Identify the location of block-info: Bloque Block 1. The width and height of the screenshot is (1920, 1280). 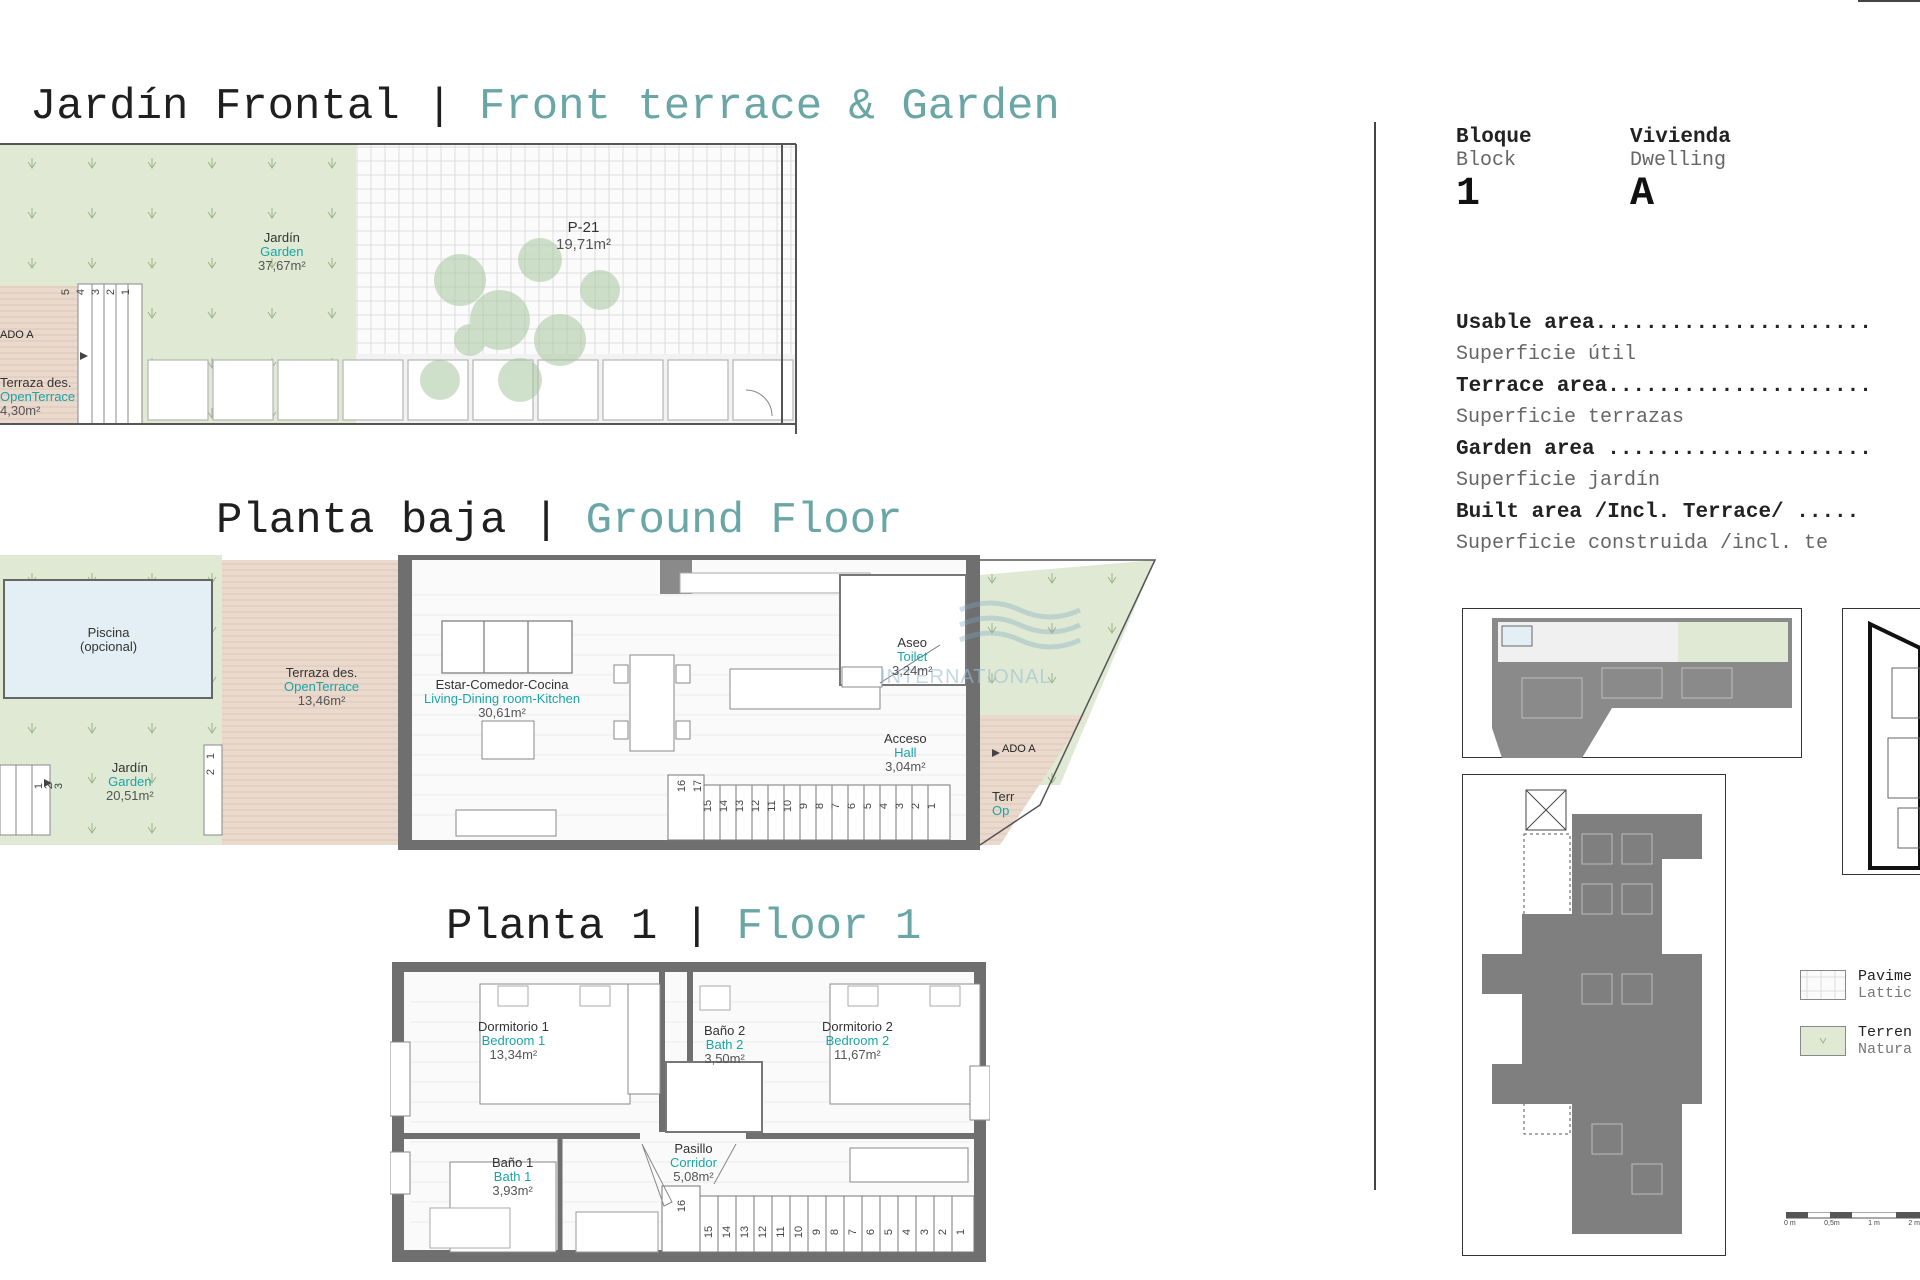
(1494, 171).